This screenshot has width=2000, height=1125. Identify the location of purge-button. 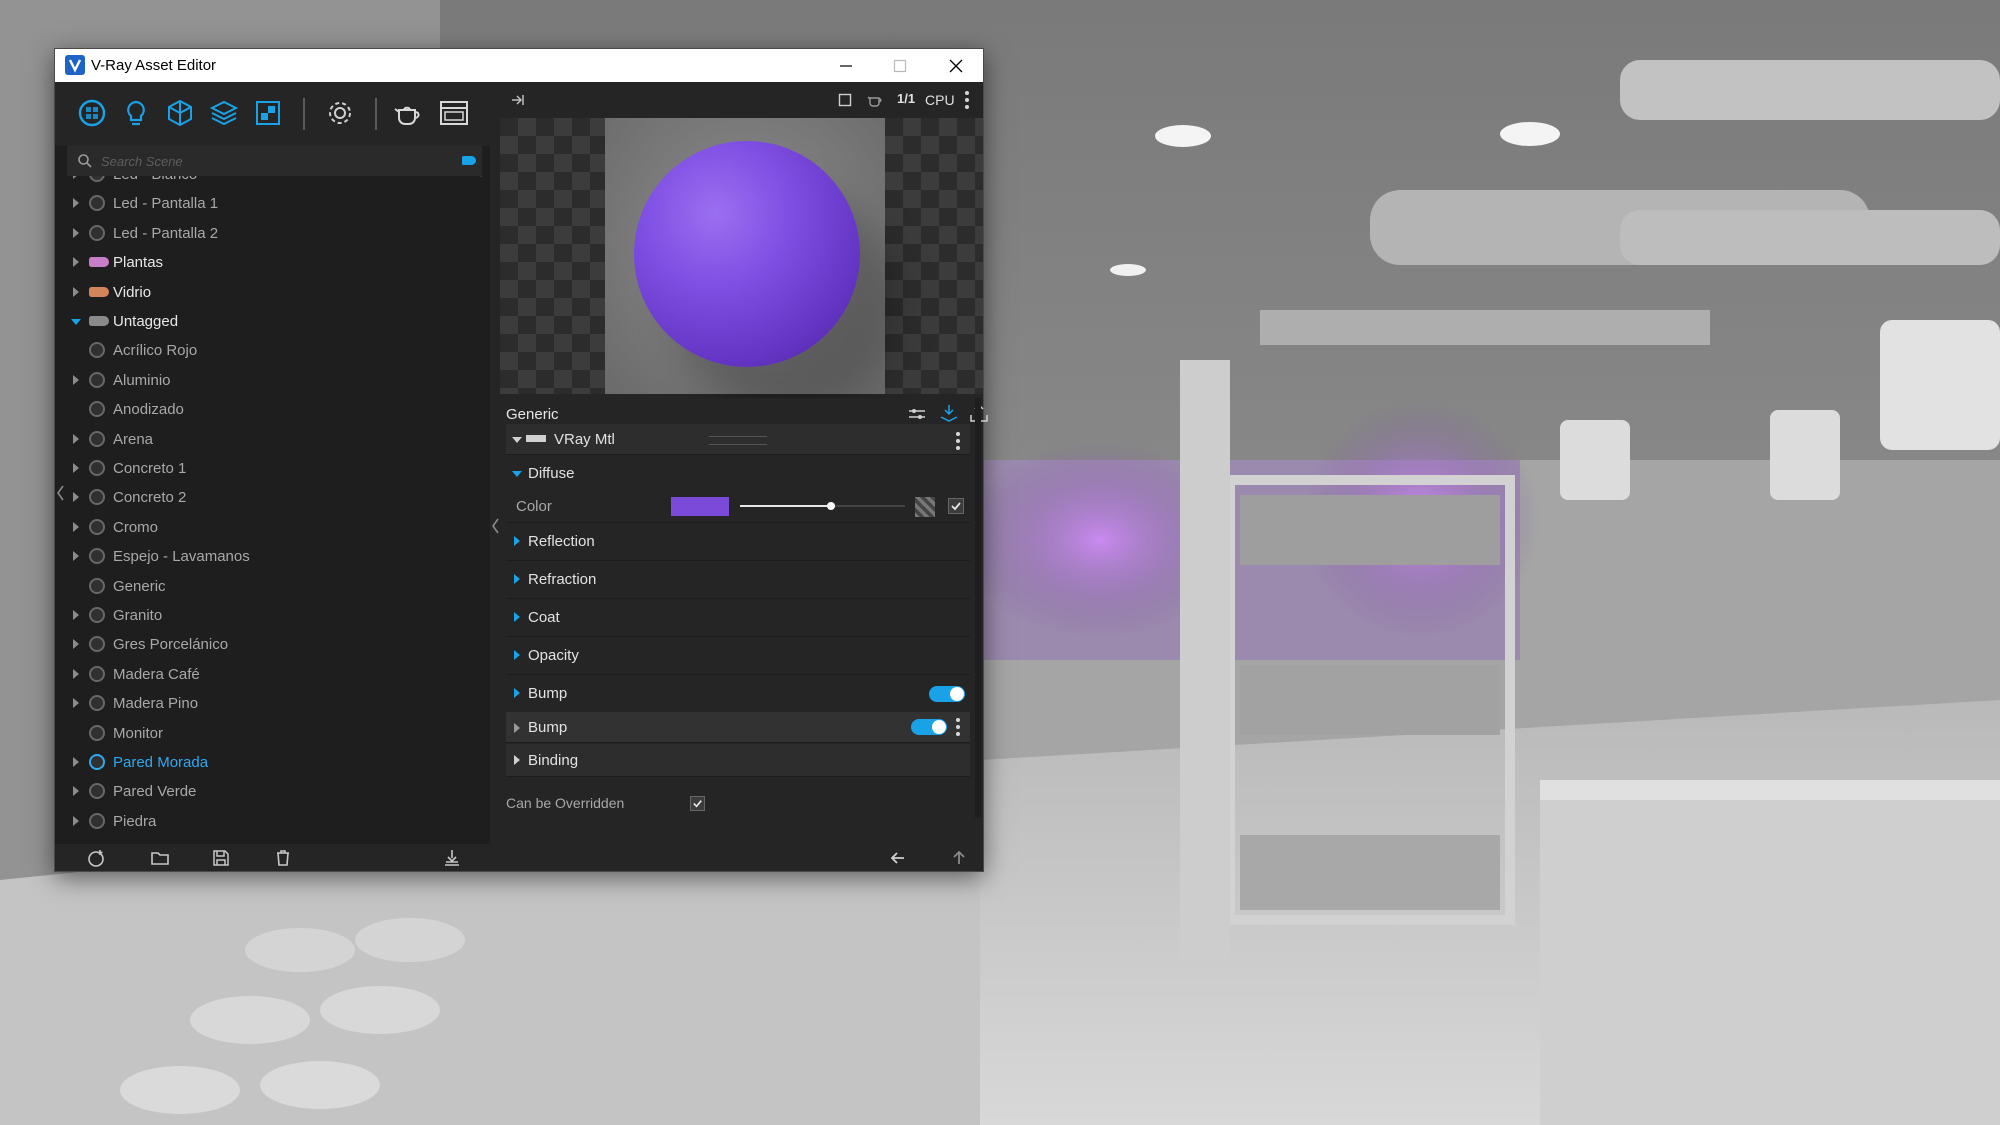
(452, 858).